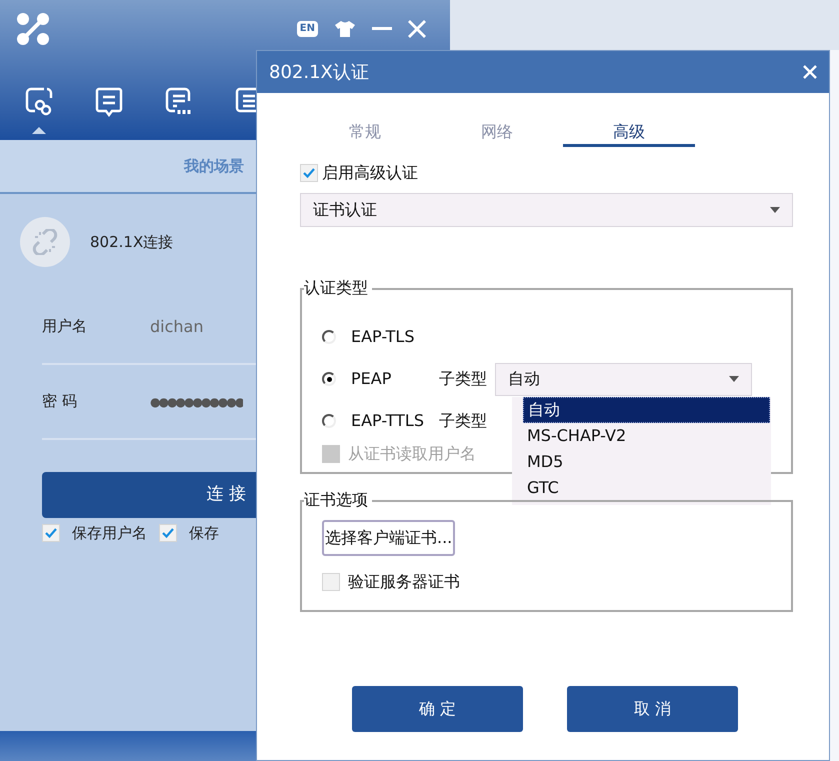 Image resolution: width=839 pixels, height=761 pixels. What do you see at coordinates (109, 102) in the screenshot?
I see `message-icon` at bounding box center [109, 102].